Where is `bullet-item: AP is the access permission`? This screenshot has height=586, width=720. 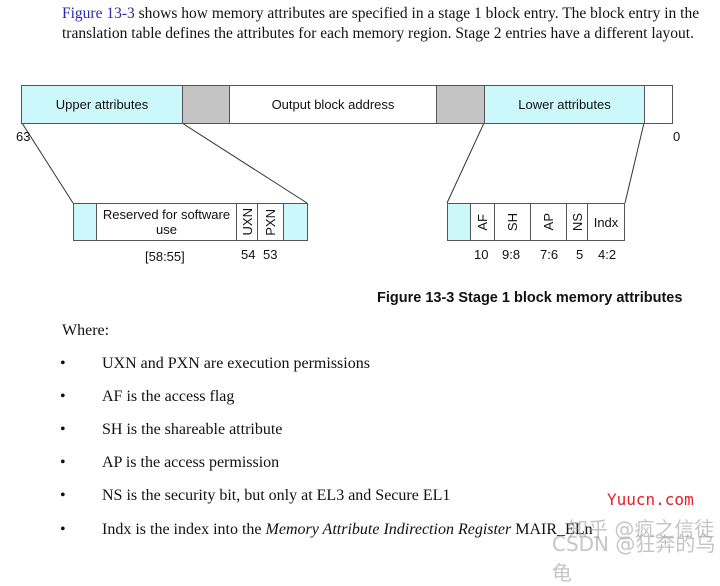 bullet-item: AP is the access permission is located at coordinates (191, 462).